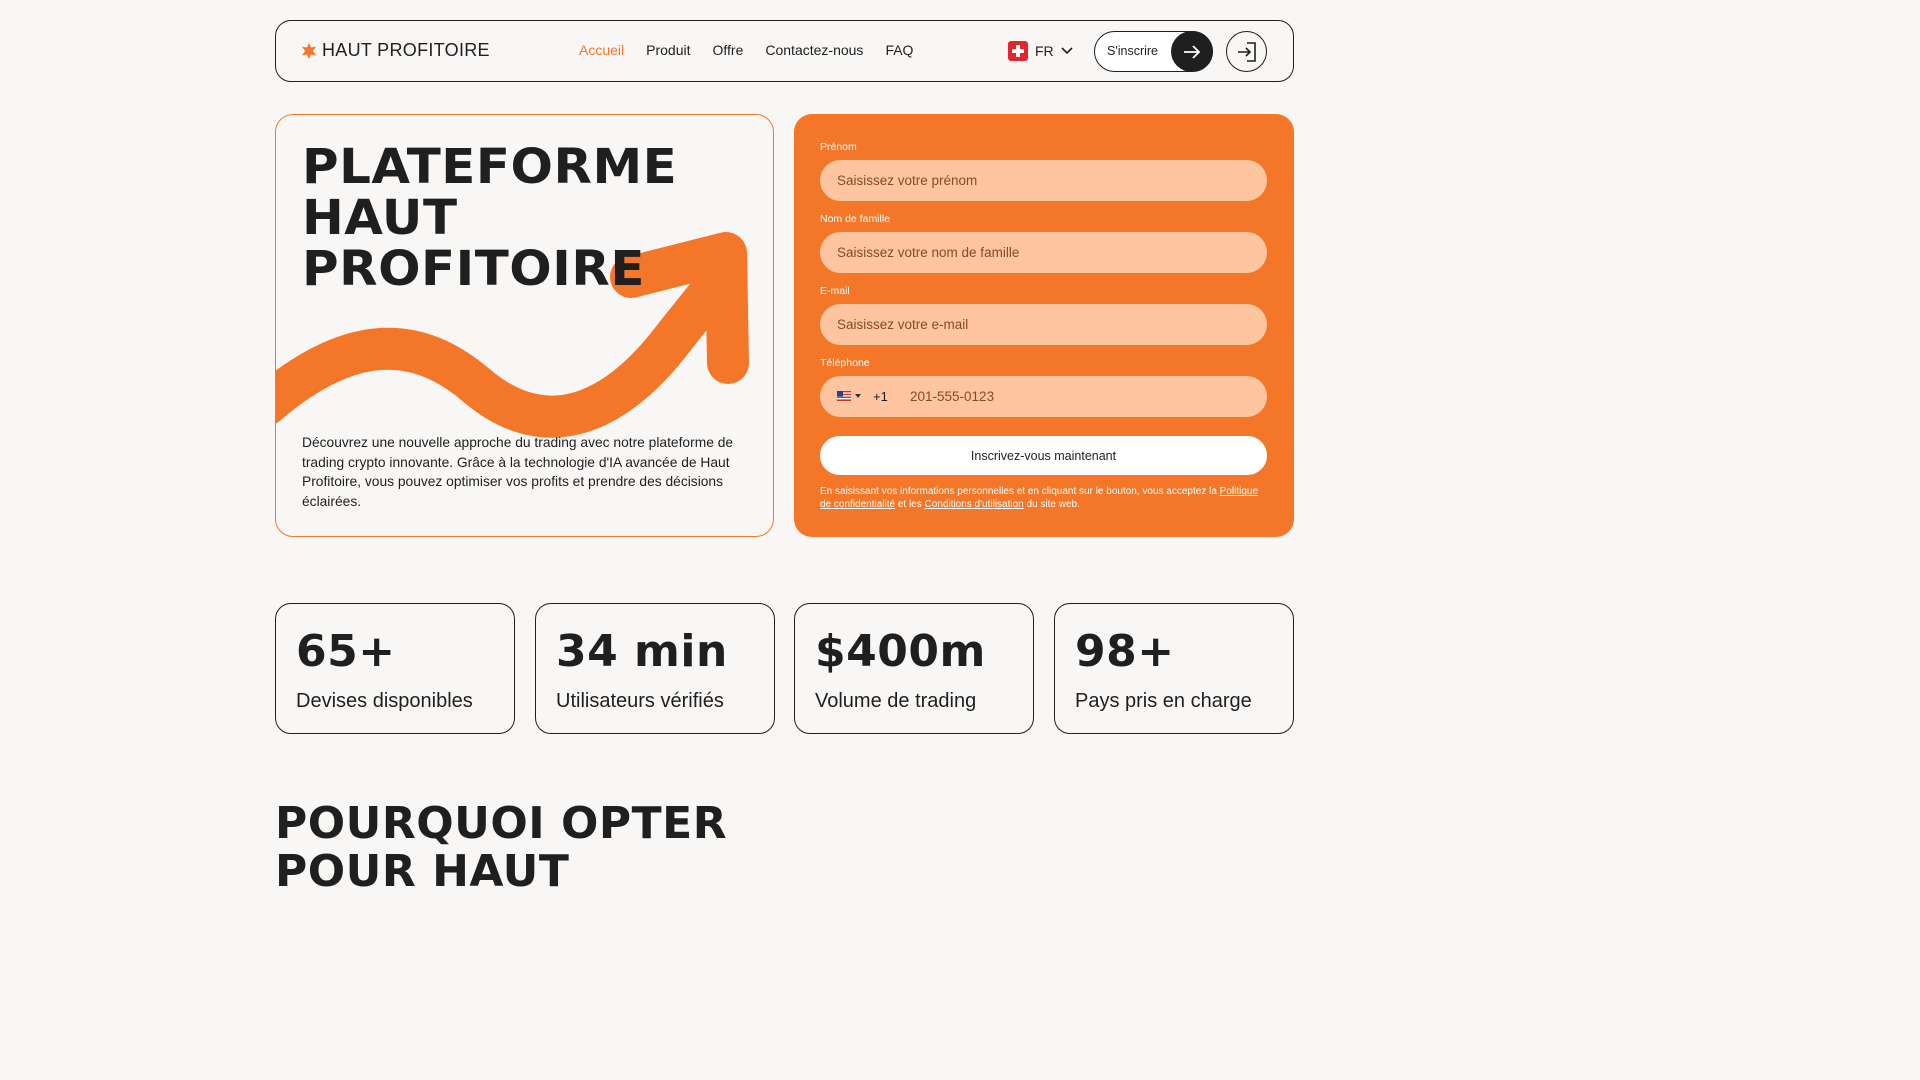 This screenshot has width=1920, height=1080. I want to click on email-field, so click(1043, 324).